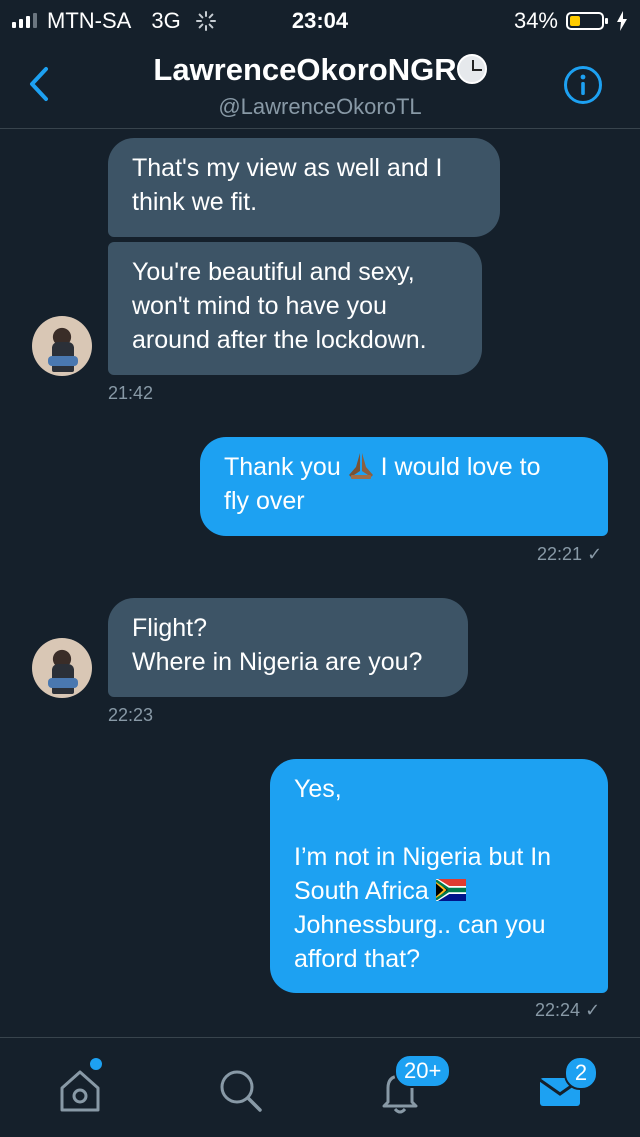 The width and height of the screenshot is (640, 1137). I want to click on timestamp-text: 22:24, so click(558, 1010).